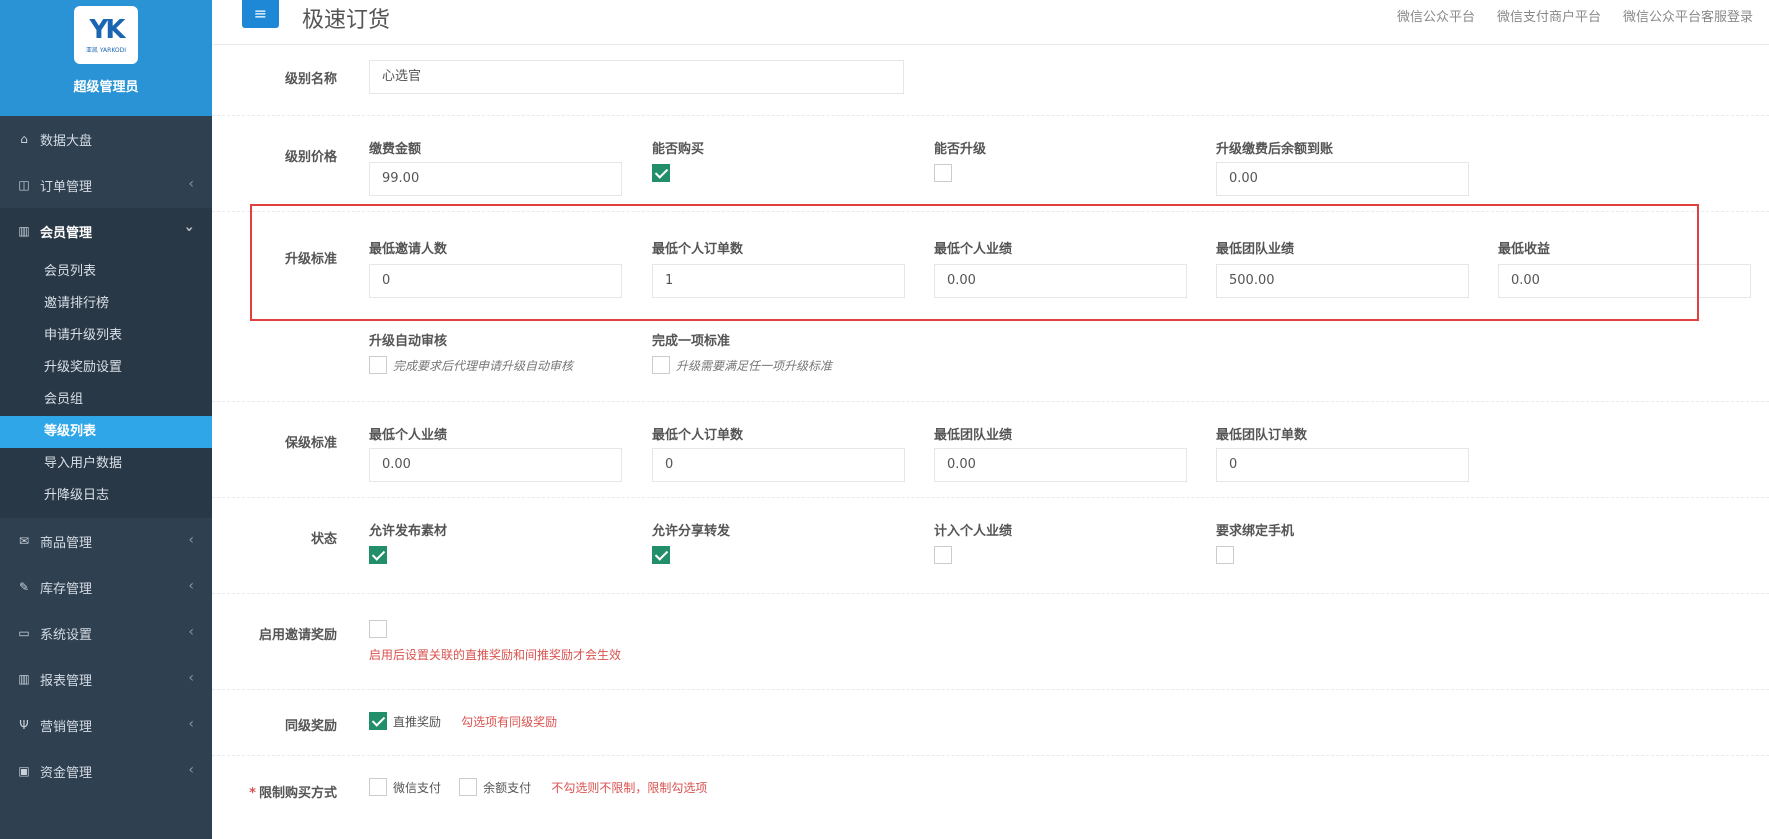 Image resolution: width=1769 pixels, height=839 pixels. What do you see at coordinates (495, 465) in the screenshot?
I see `keep-min-personal-sales-input: 0.00` at bounding box center [495, 465].